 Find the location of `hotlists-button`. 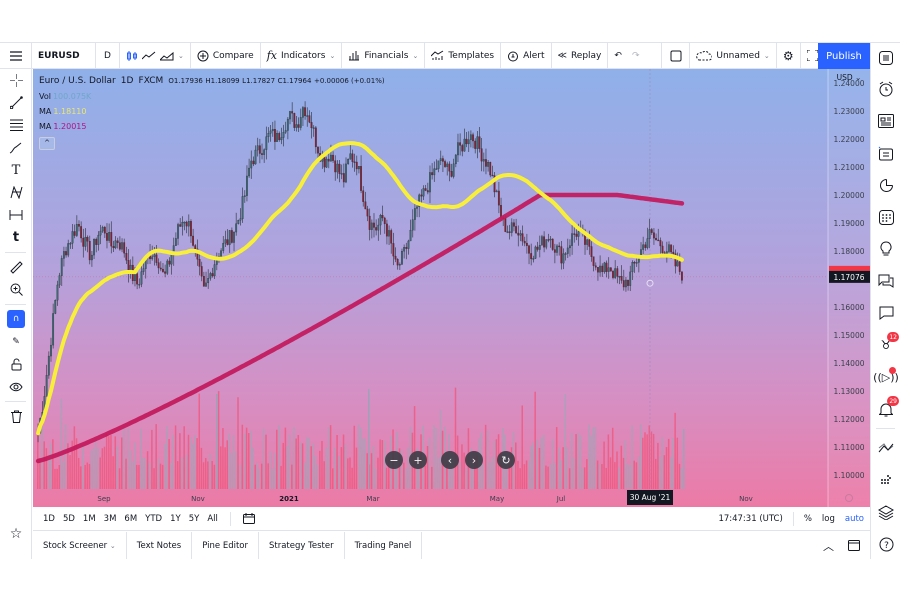

hotlists-button is located at coordinates (885, 185).